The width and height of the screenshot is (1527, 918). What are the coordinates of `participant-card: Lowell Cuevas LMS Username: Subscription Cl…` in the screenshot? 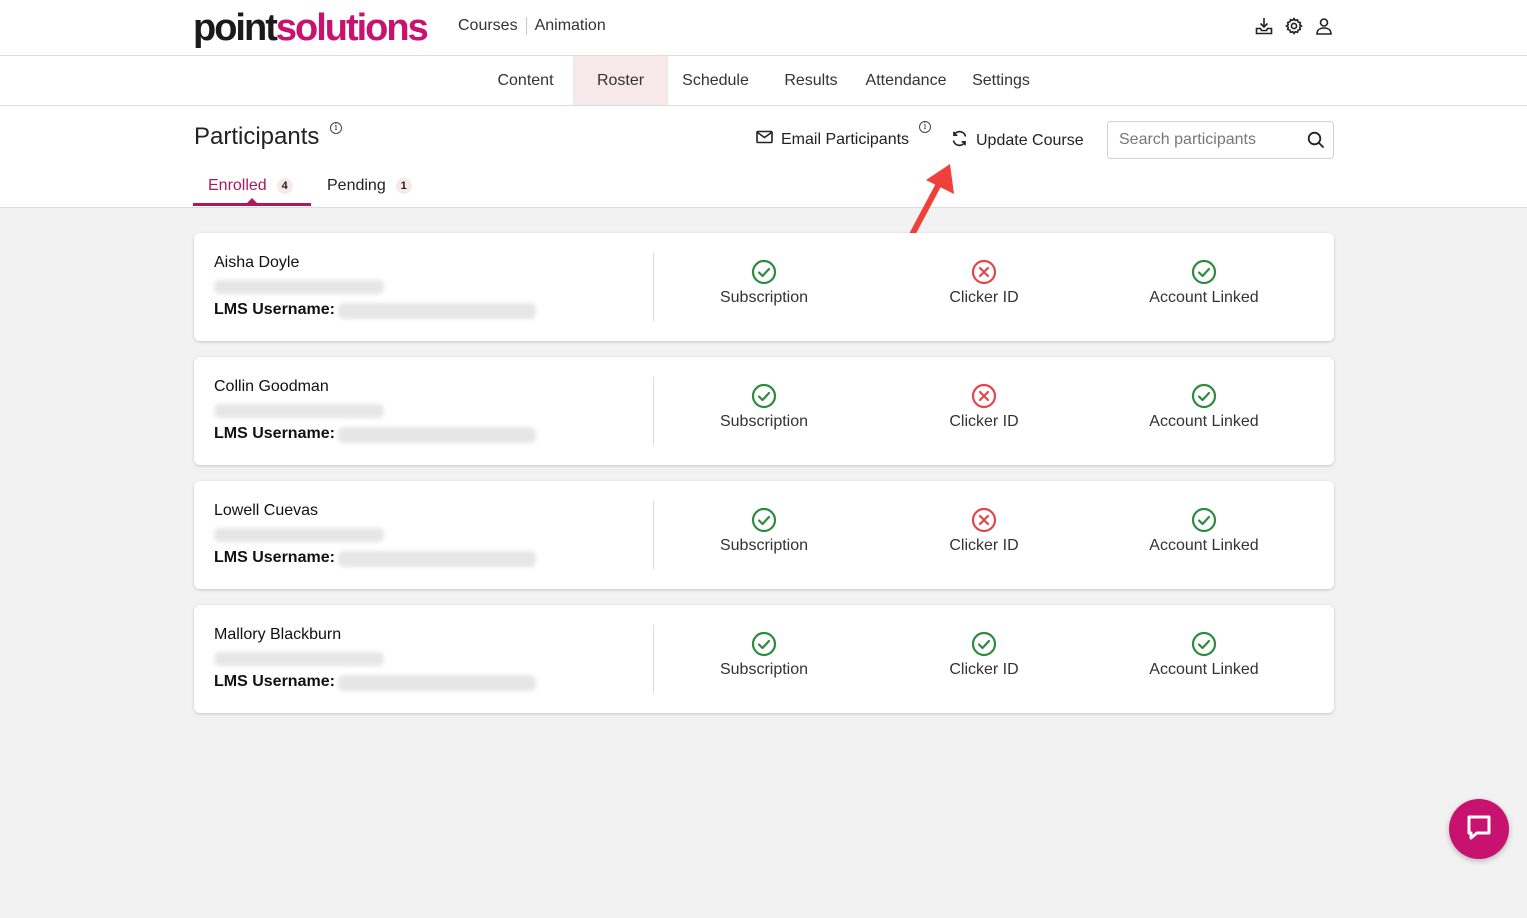 It's located at (764, 535).